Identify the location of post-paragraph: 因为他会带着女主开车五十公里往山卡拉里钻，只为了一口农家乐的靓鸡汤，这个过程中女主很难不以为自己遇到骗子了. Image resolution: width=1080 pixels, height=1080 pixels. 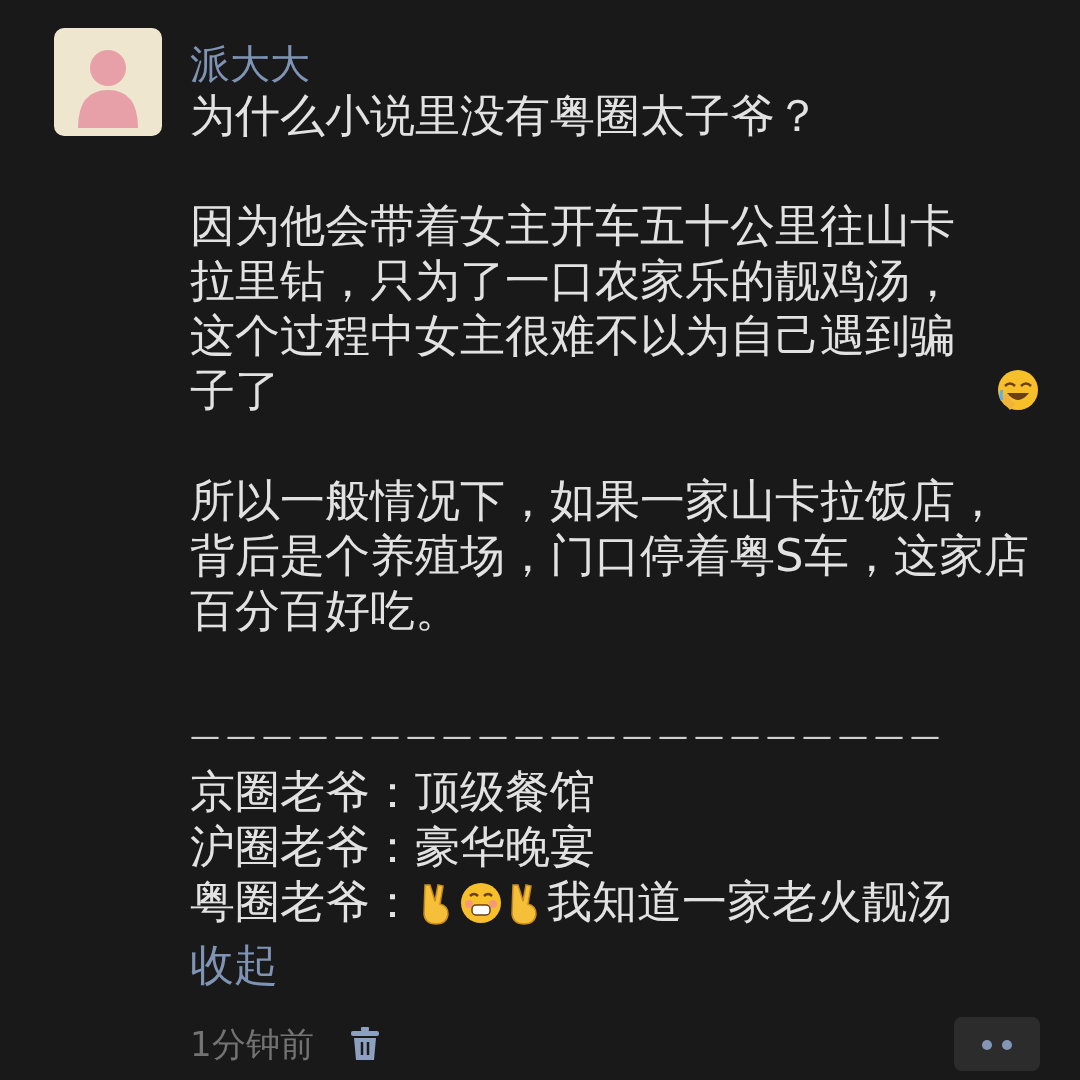
(573, 308).